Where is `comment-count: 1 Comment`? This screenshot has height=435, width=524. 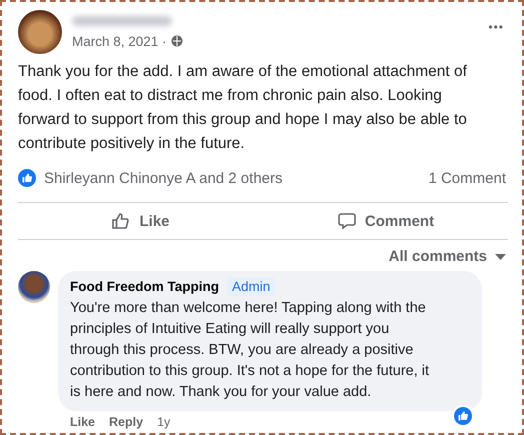 comment-count: 1 Comment is located at coordinates (467, 178).